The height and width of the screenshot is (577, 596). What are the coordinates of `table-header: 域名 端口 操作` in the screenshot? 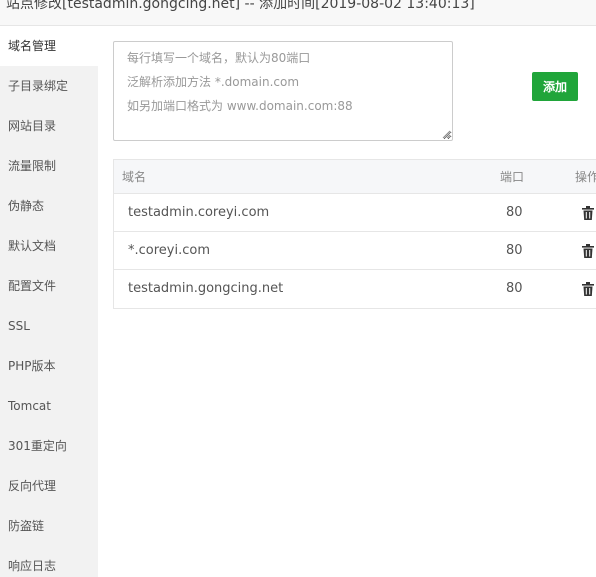 It's located at (355, 177).